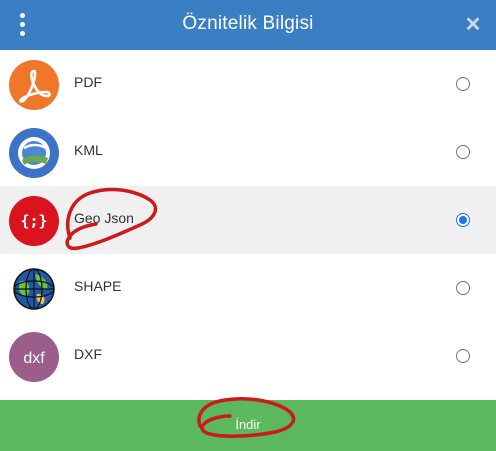 This screenshot has width=496, height=451. I want to click on format-label-geojson: Geo Json, so click(104, 218).